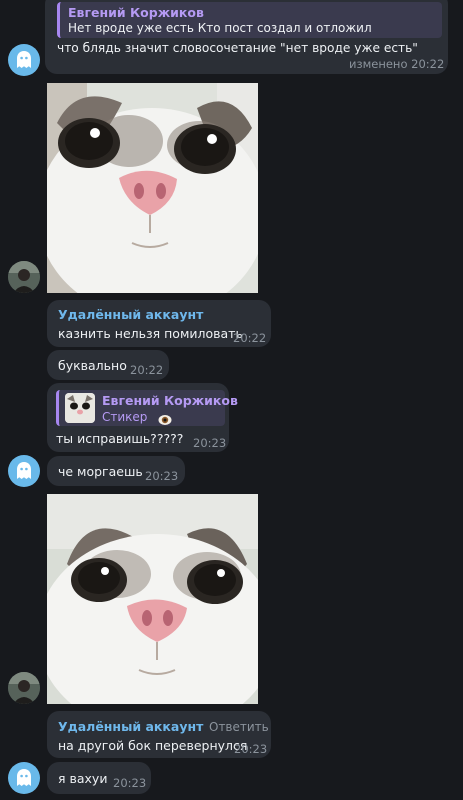 This screenshot has width=463, height=800. What do you see at coordinates (165, 418) in the screenshot?
I see `eye-emoji-icon` at bounding box center [165, 418].